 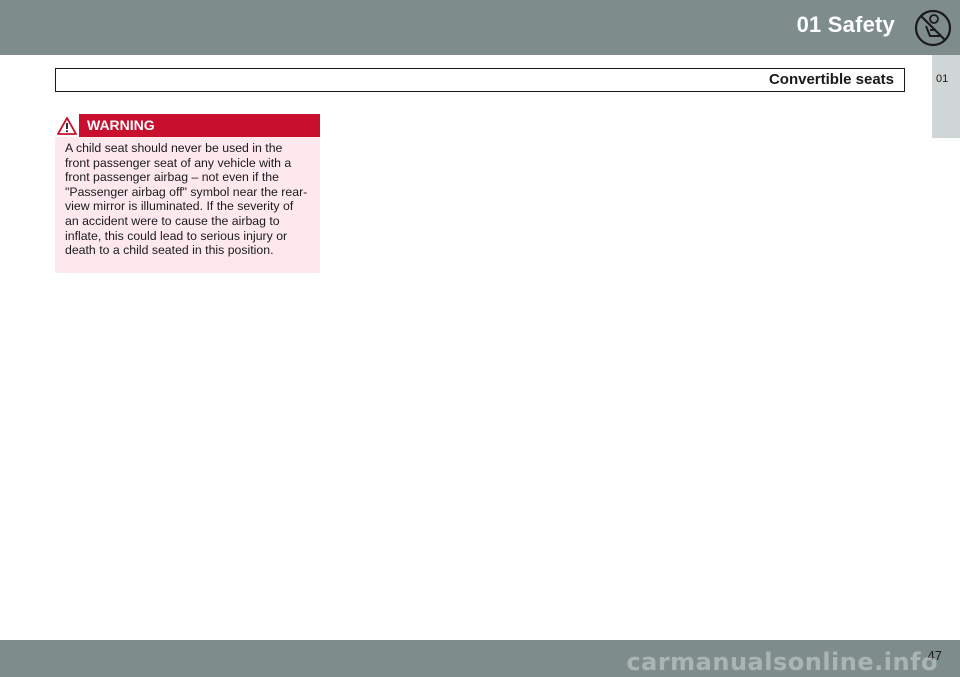 What do you see at coordinates (946, 96) in the screenshot?
I see `chapter-side-tab` at bounding box center [946, 96].